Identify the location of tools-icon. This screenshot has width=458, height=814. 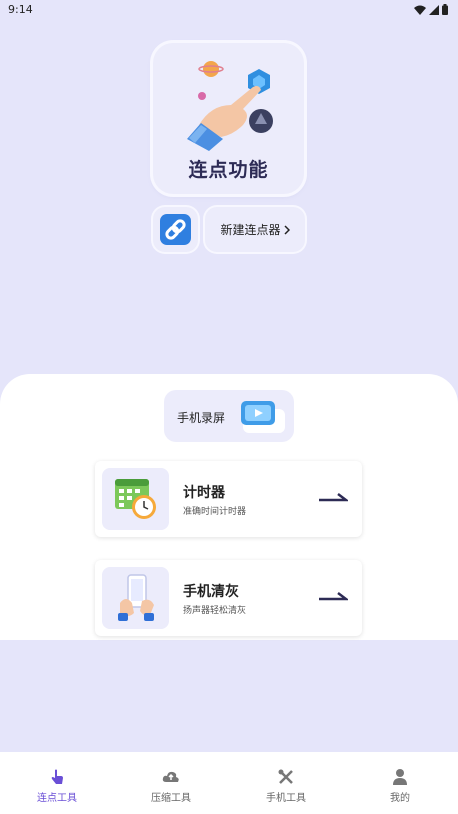
(285, 776).